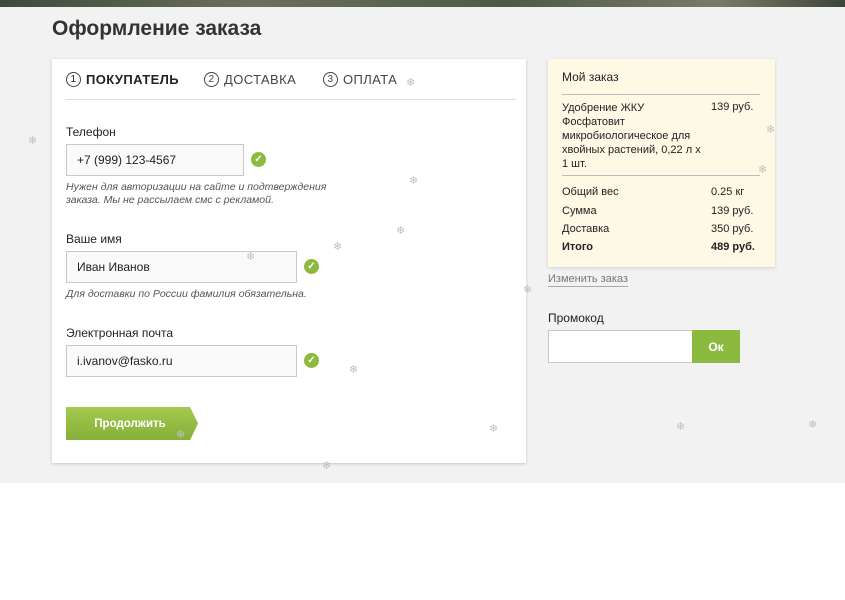  What do you see at coordinates (422, 3) in the screenshot?
I see `header-photo-strip` at bounding box center [422, 3].